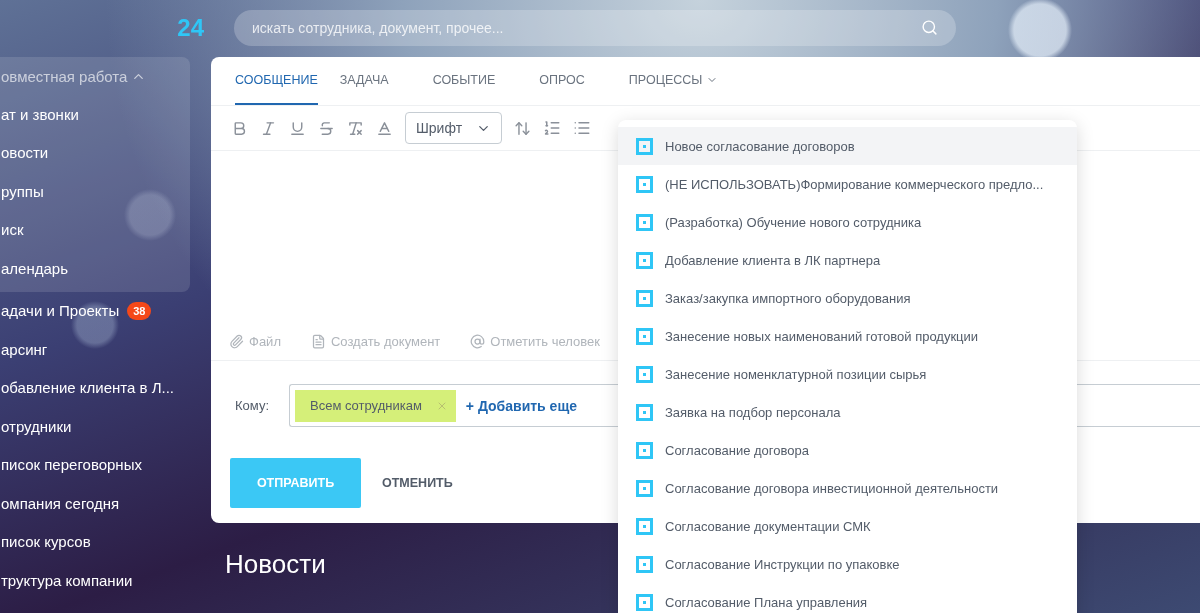 This screenshot has height=613, width=1200. What do you see at coordinates (139, 310) in the screenshot?
I see `counter-badge: 38` at bounding box center [139, 310].